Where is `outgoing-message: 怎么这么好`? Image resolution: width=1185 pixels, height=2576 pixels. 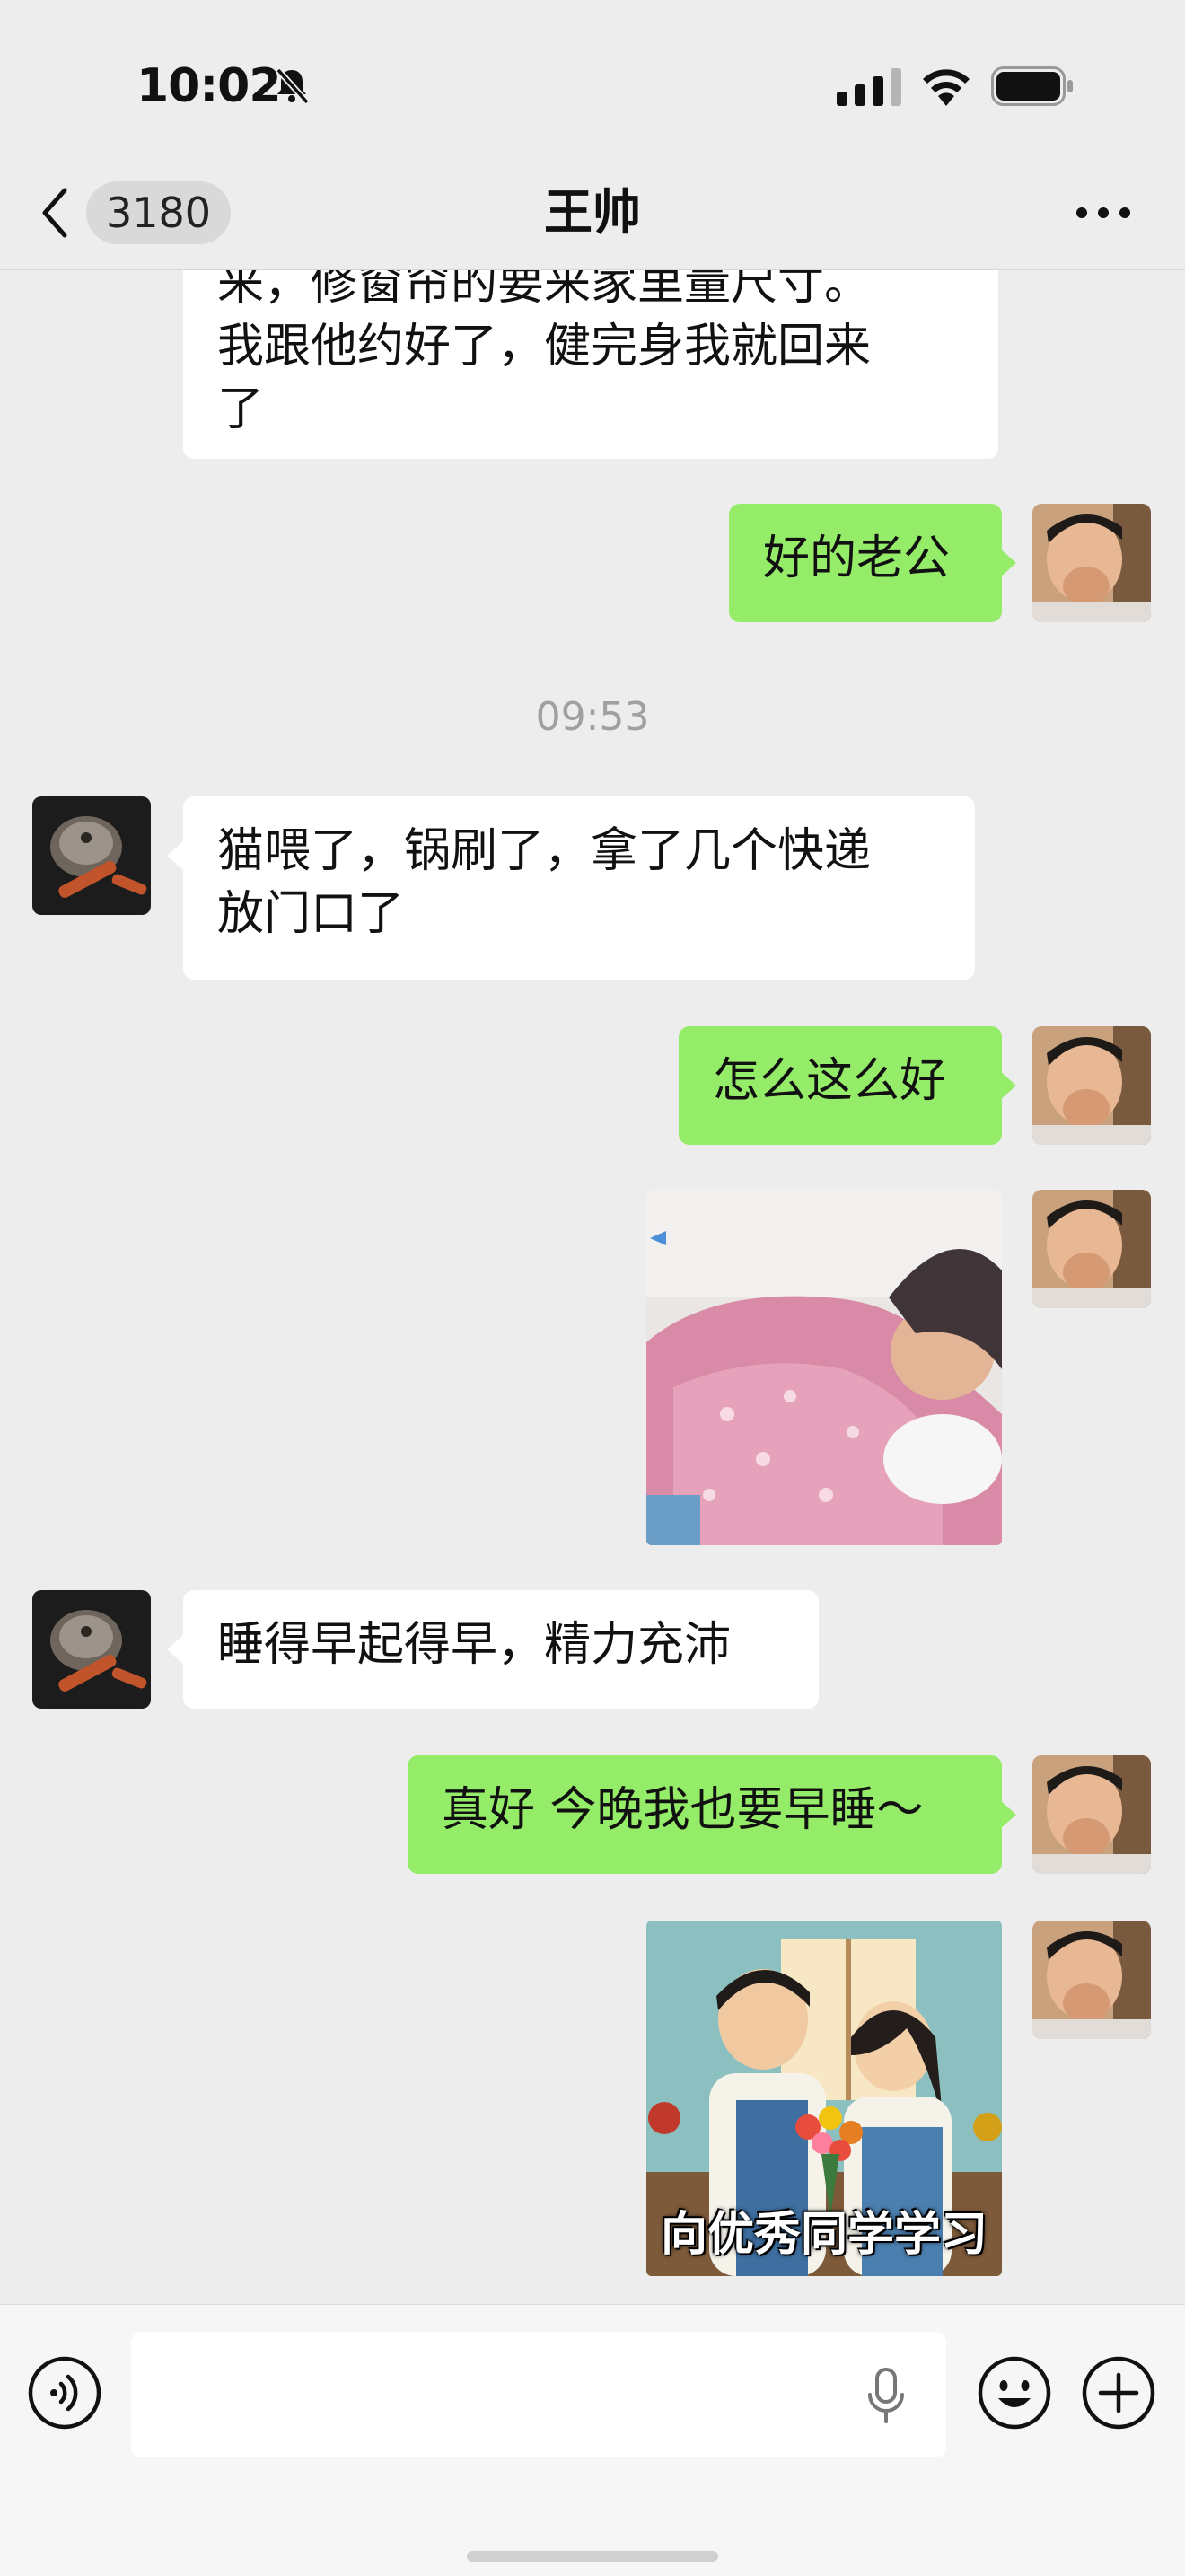
outgoing-message: 怎么这么好 is located at coordinates (840, 1086).